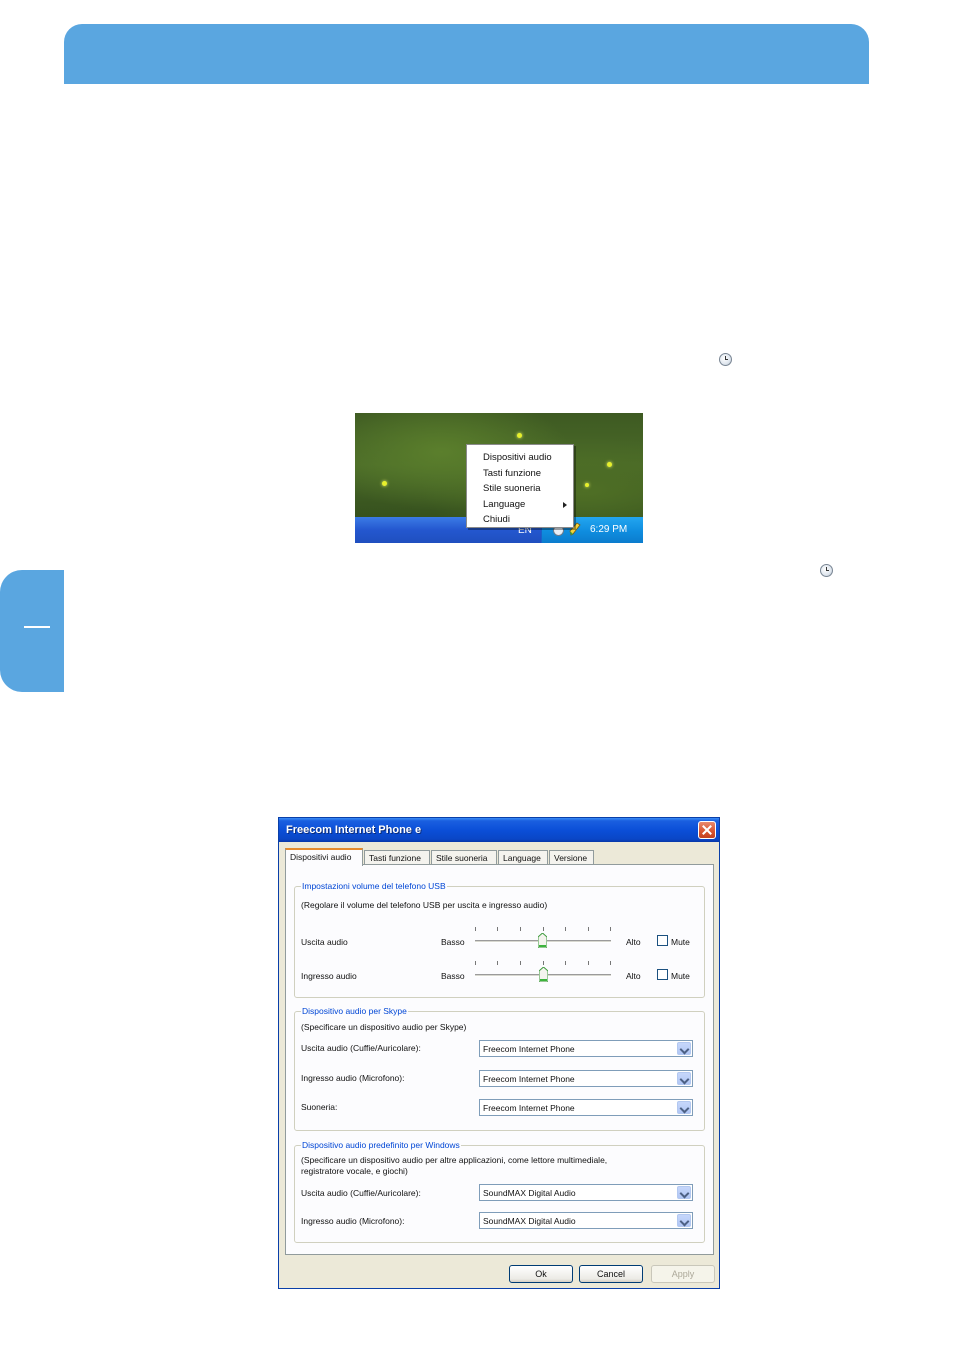 The width and height of the screenshot is (953, 1352). What do you see at coordinates (354, 1171) in the screenshot?
I see `group-description: registratore vocale, e giochi)` at bounding box center [354, 1171].